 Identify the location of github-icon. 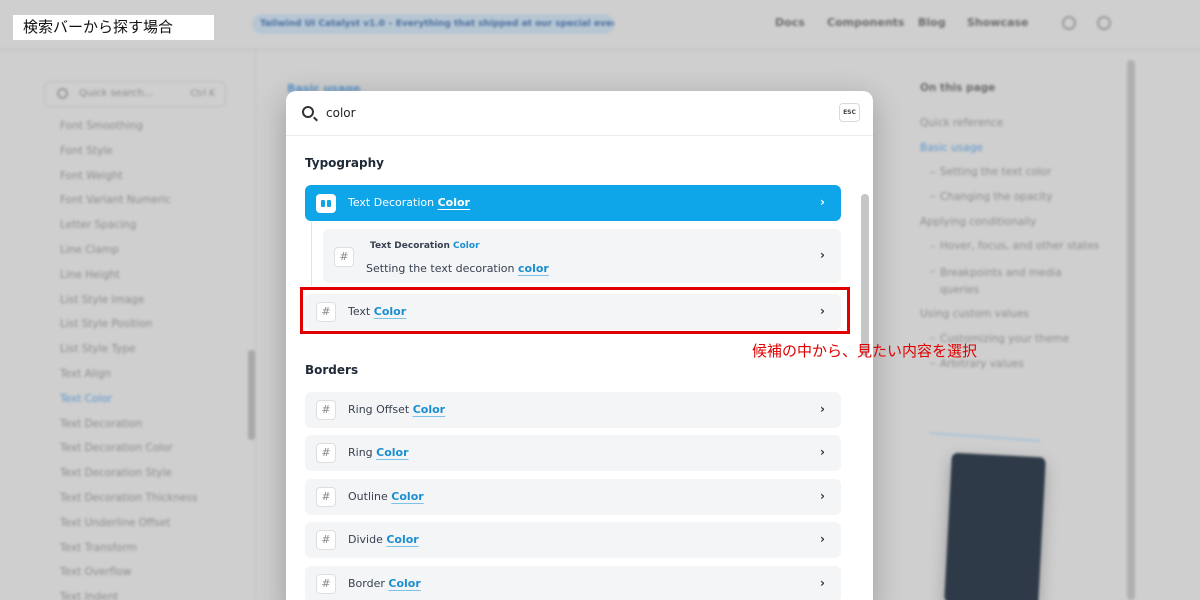
(1104, 23).